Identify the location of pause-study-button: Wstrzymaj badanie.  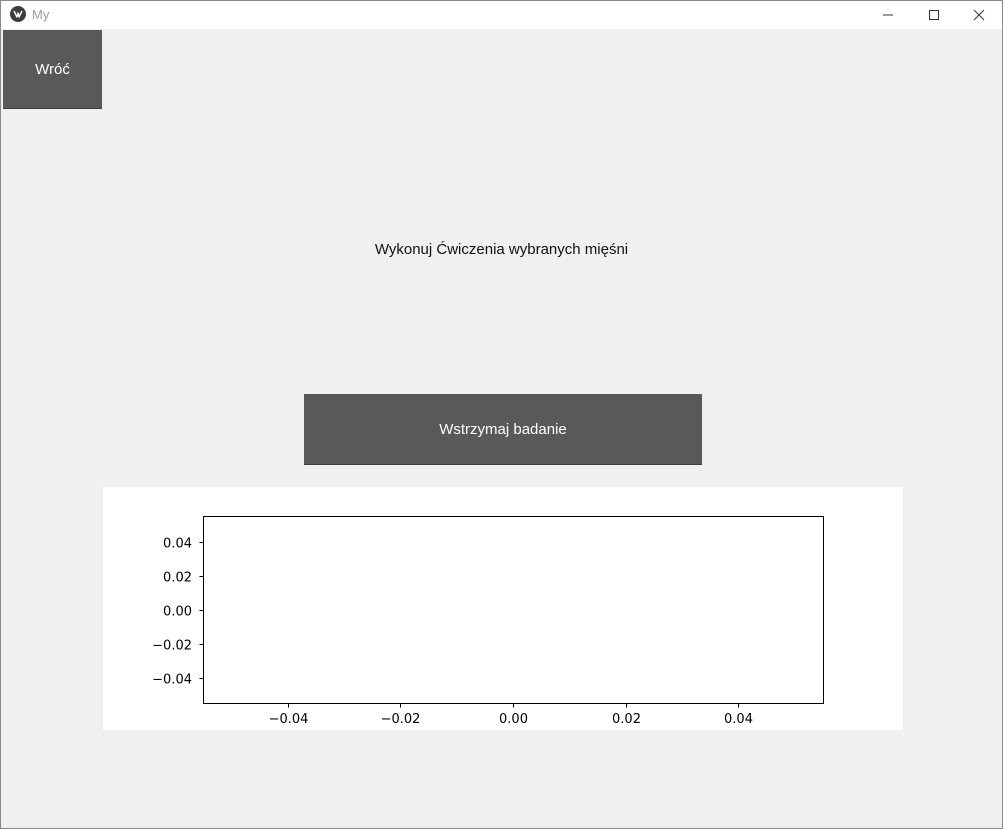
(503, 429).